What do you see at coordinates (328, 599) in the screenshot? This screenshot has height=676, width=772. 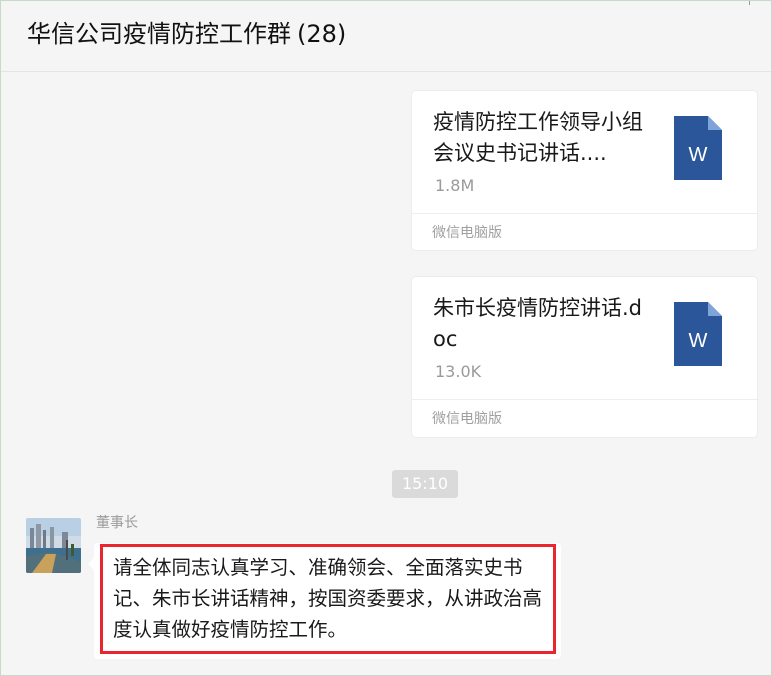 I see `highlight-annotation-box` at bounding box center [328, 599].